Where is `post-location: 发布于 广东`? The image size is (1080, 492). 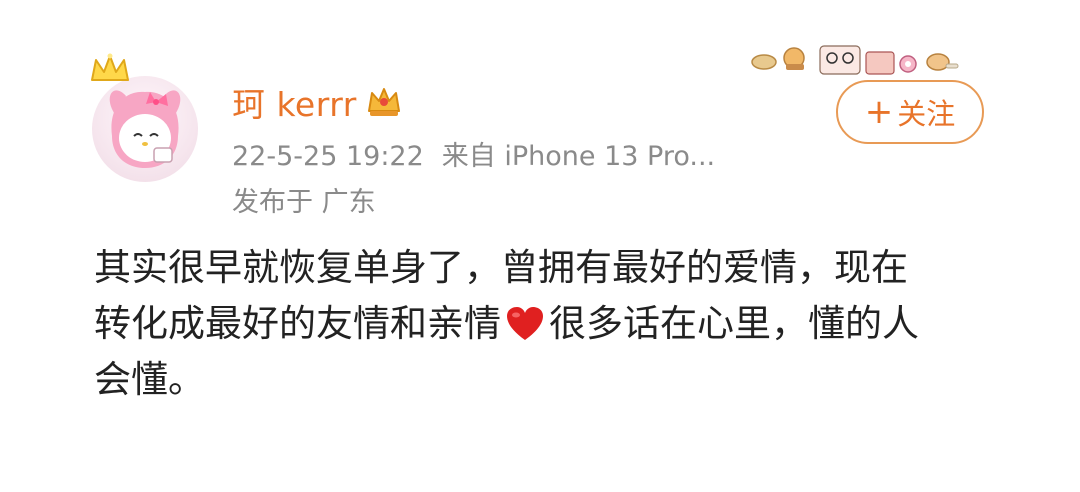 post-location: 发布于 广东 is located at coordinates (304, 202).